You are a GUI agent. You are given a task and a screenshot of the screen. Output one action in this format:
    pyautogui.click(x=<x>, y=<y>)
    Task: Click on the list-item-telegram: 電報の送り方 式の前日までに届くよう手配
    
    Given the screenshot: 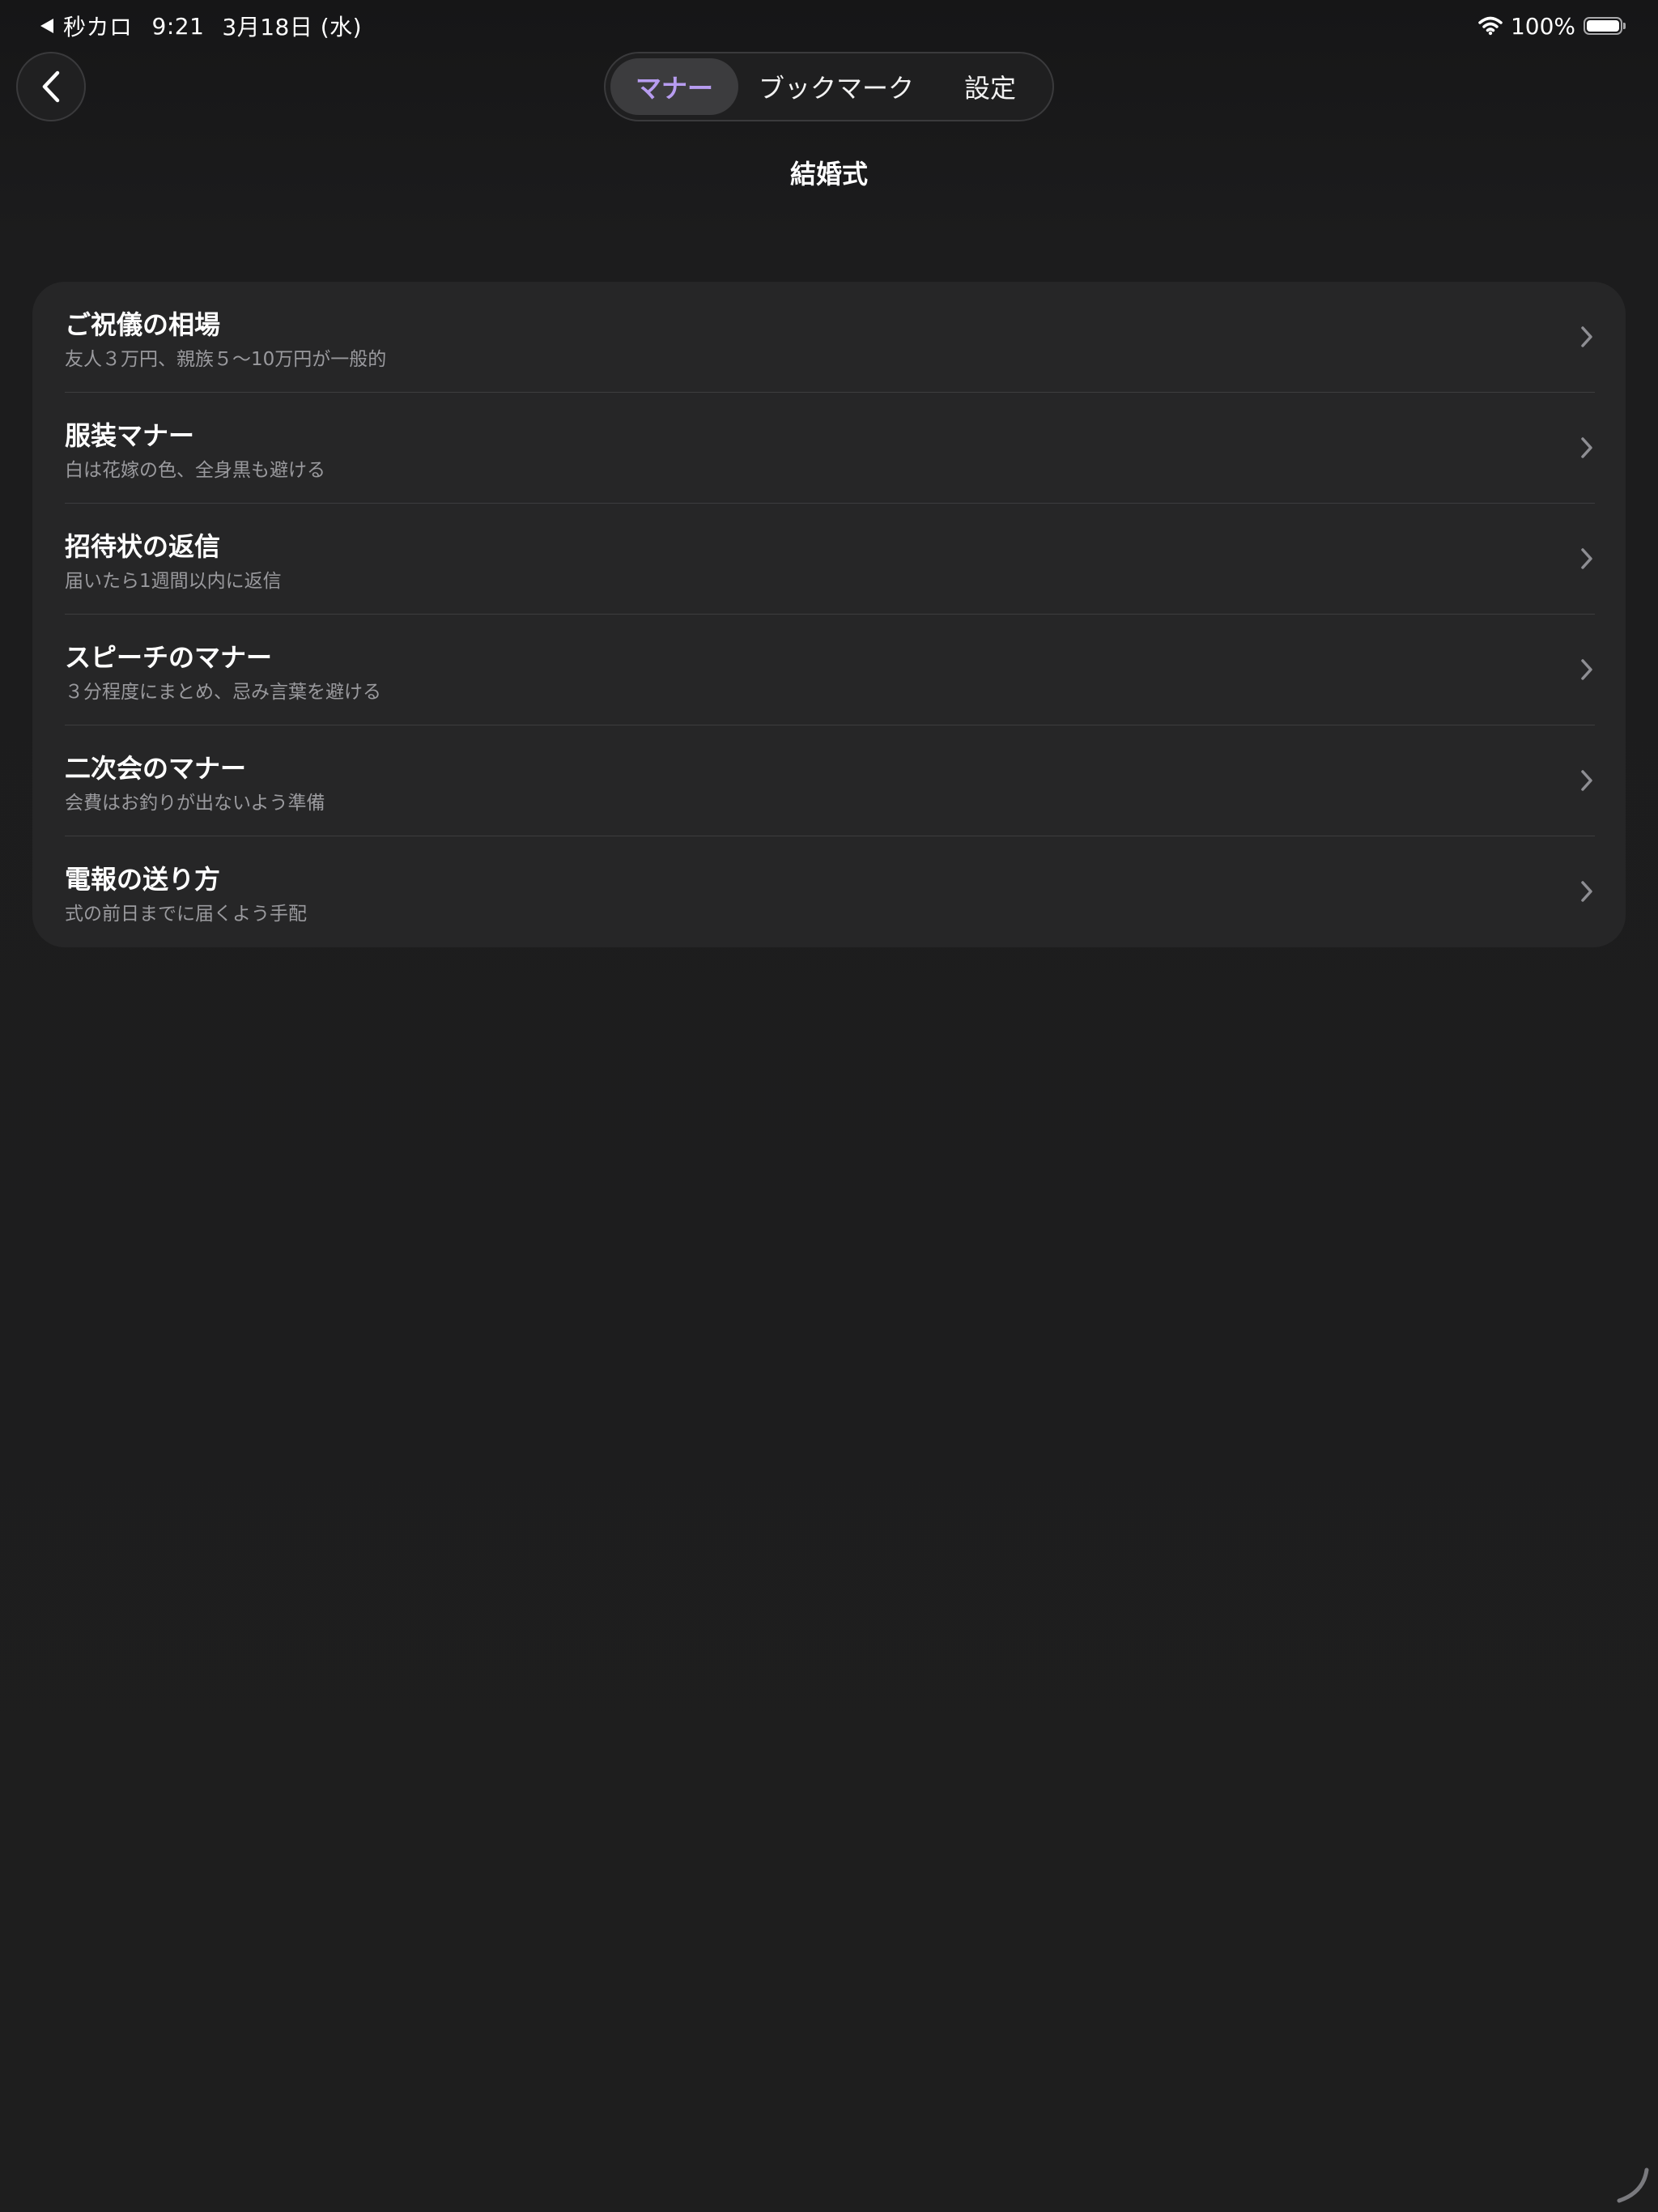 What is the action you would take?
    pyautogui.click(x=829, y=892)
    